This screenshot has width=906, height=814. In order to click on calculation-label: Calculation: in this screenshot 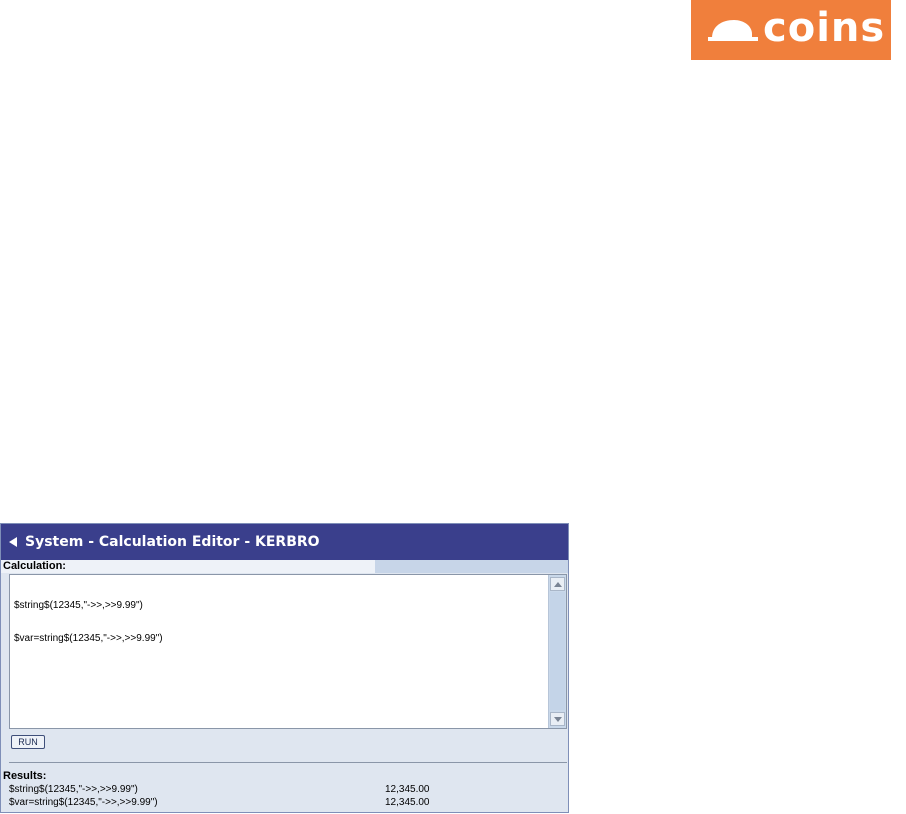, I will do `click(34, 566)`.